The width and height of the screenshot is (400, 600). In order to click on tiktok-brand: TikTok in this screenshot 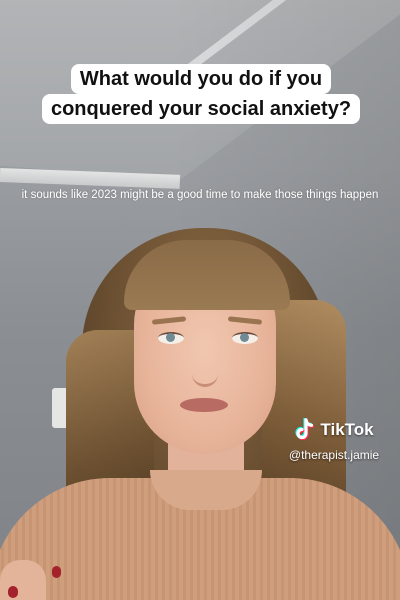, I will do `click(347, 429)`.